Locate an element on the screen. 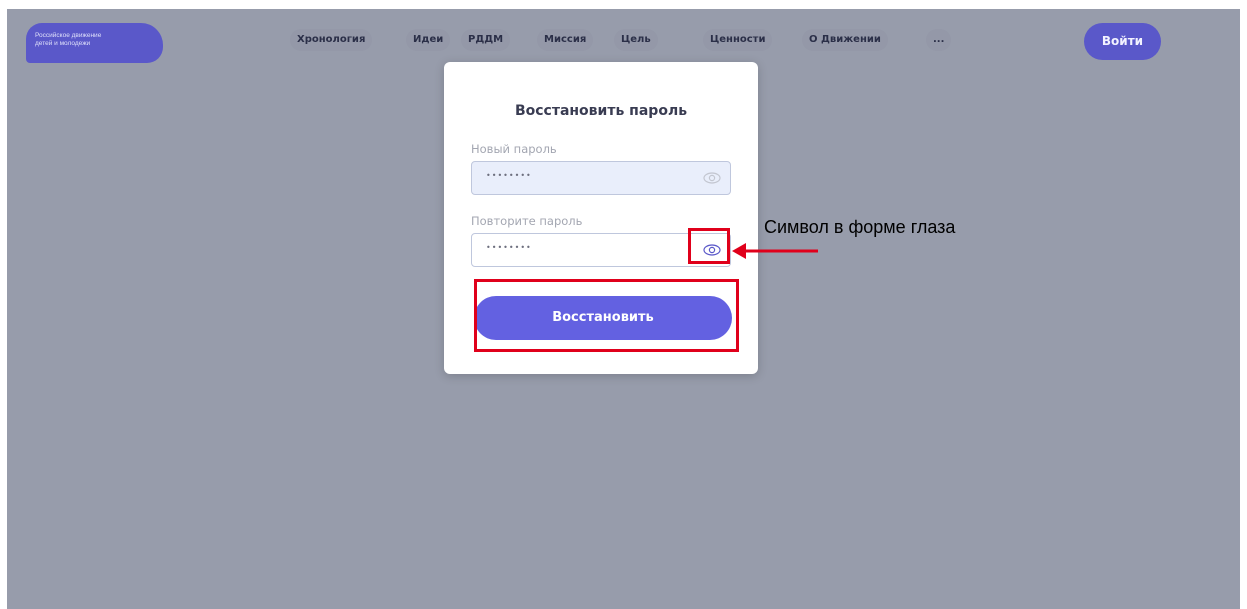  login-button: Войти is located at coordinates (1122, 41).